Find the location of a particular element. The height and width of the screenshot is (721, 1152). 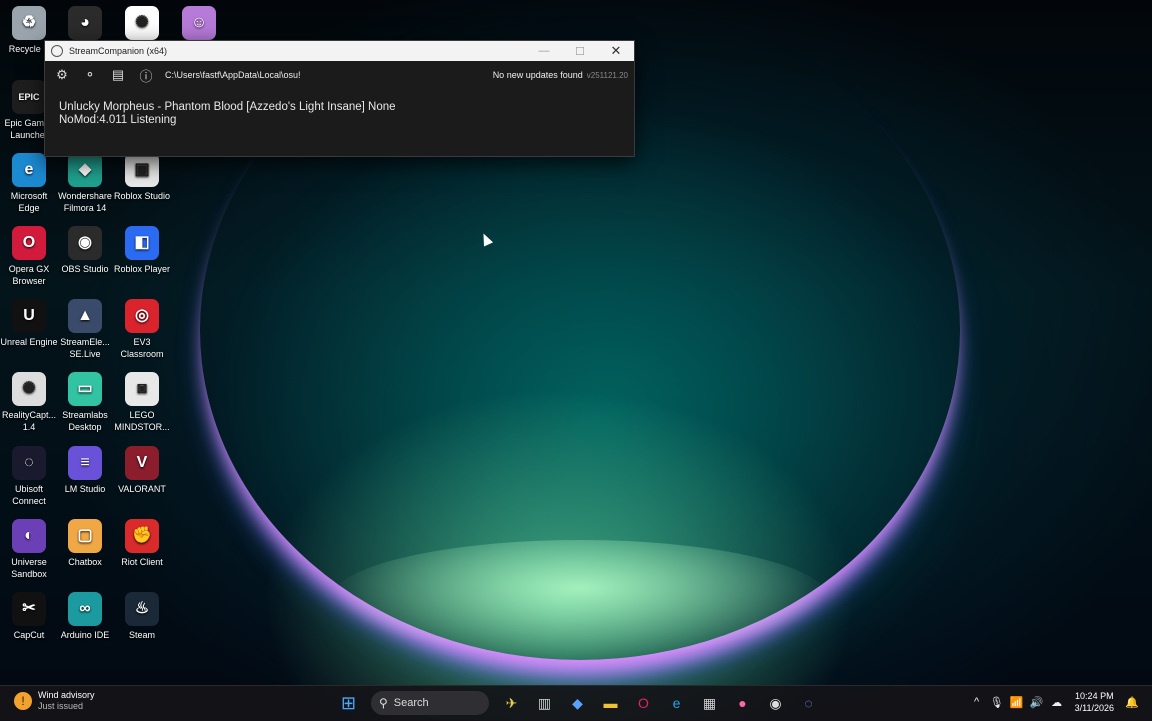

search-icon: ⚲ is located at coordinates (383, 703).